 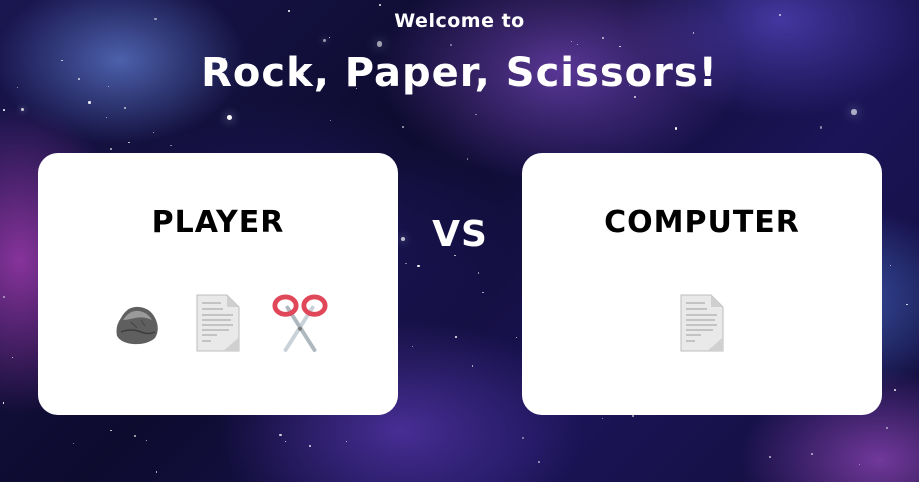 What do you see at coordinates (459, 21) in the screenshot?
I see `welcome-text: Welcome to` at bounding box center [459, 21].